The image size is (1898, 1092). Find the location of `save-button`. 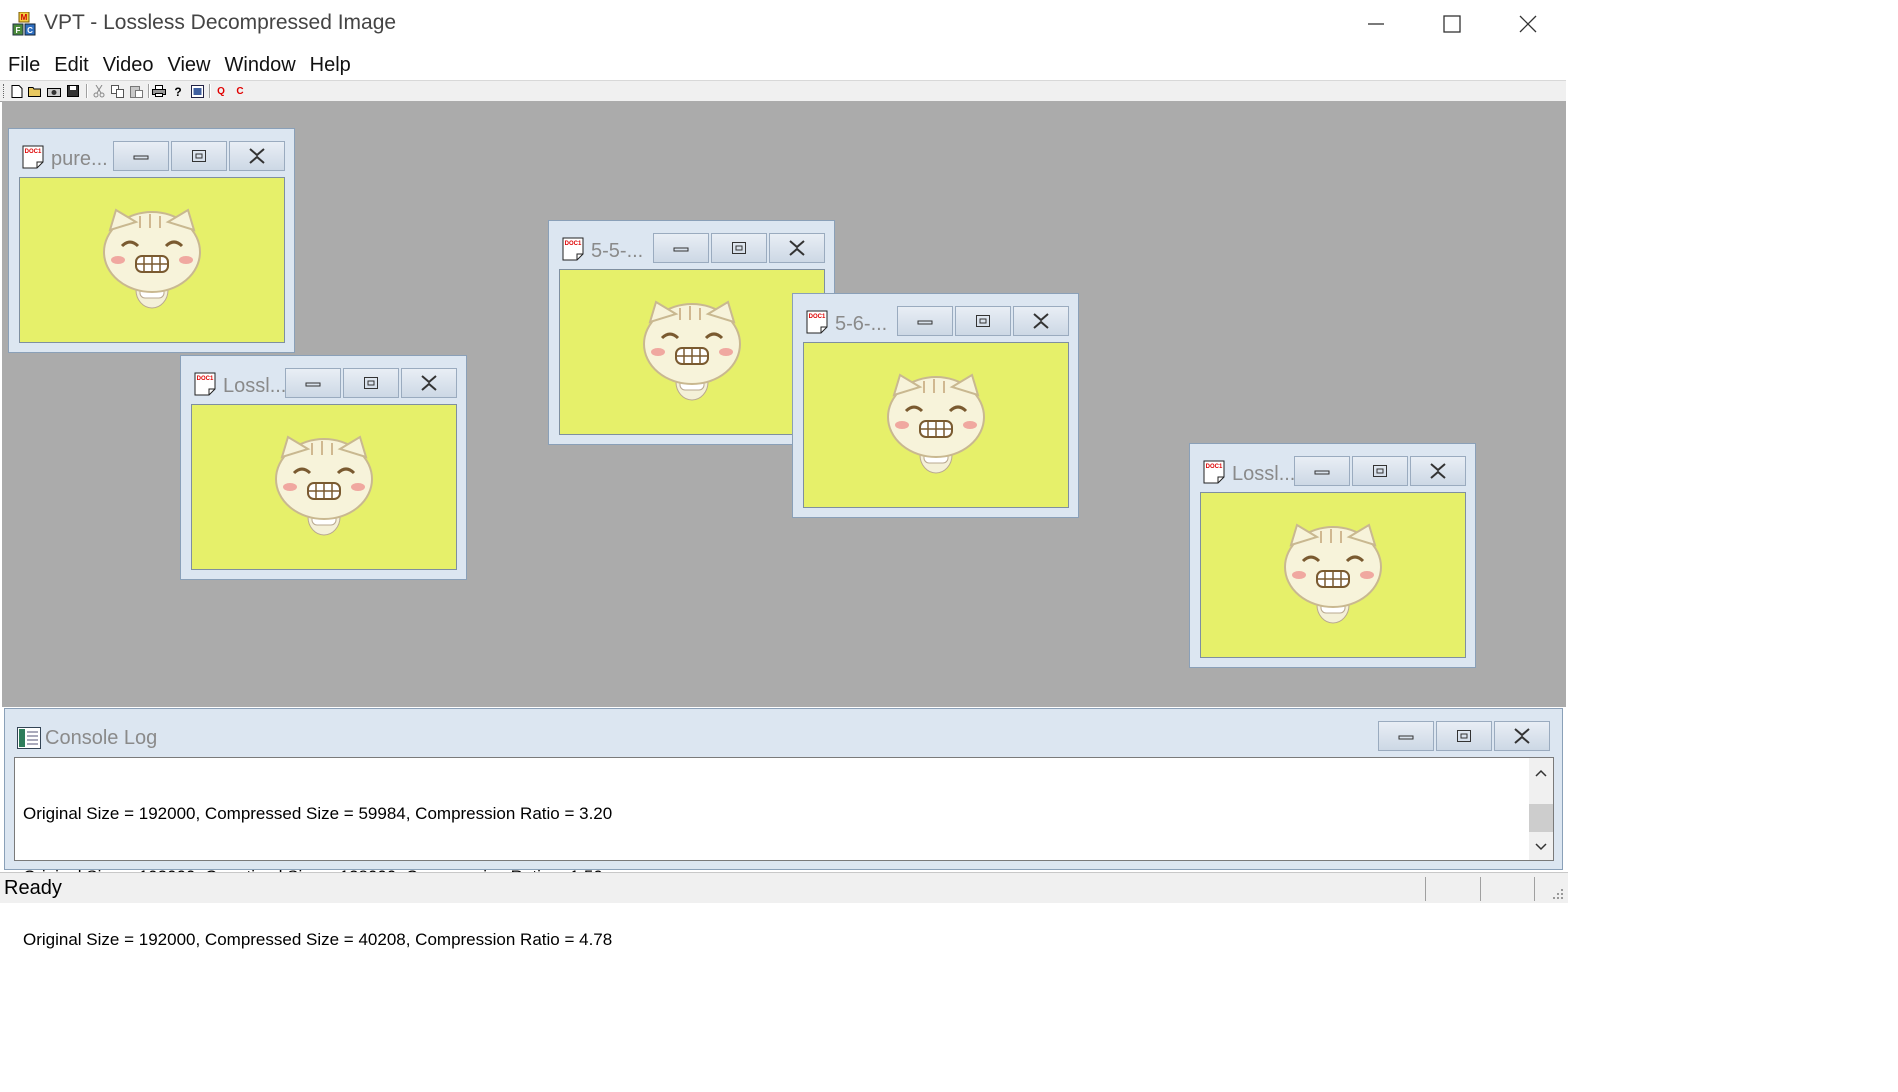

save-button is located at coordinates (73, 91).